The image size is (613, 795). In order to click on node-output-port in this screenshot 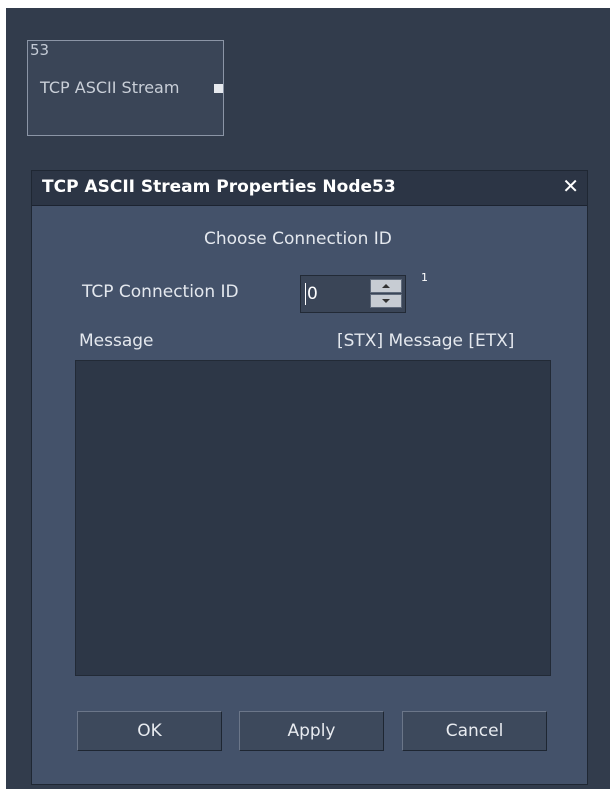, I will do `click(218, 88)`.